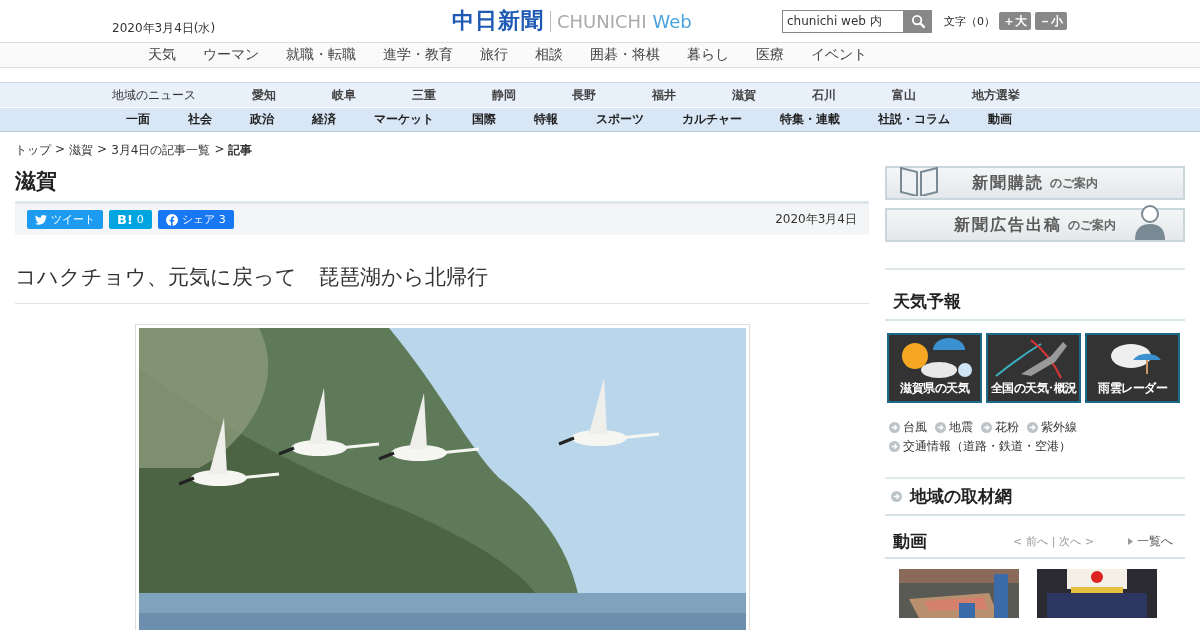 The image size is (1200, 630). What do you see at coordinates (708, 55) in the screenshot?
I see `menu-link: 暮らし` at bounding box center [708, 55].